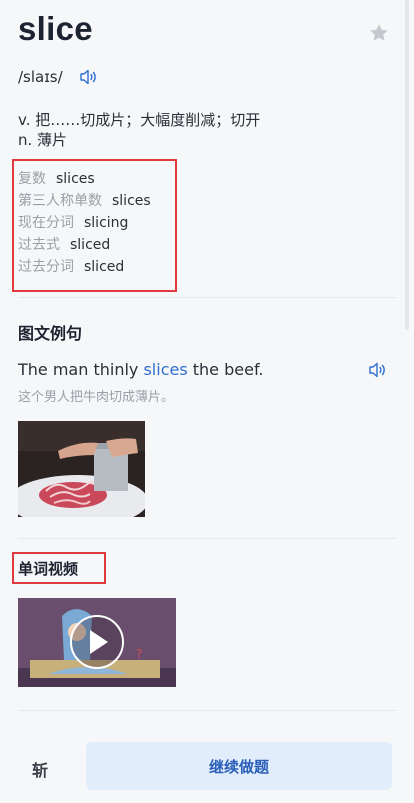 Image resolution: width=414 pixels, height=803 pixels. What do you see at coordinates (48, 569) in the screenshot?
I see `video-section-title: 单词视频` at bounding box center [48, 569].